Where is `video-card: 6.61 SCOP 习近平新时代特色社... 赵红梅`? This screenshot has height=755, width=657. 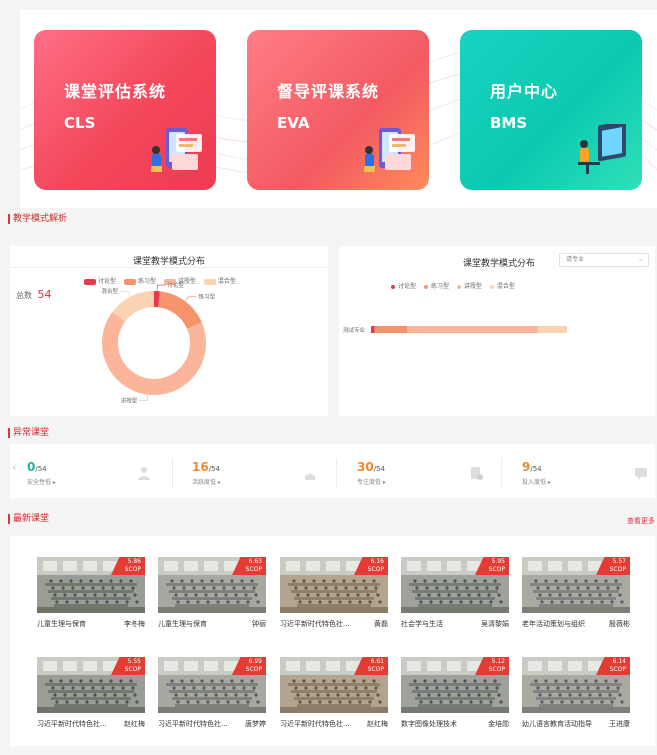
video-card: 6.61 SCOP 习近平新时代特色社... 赵红梅 is located at coordinates (334, 693).